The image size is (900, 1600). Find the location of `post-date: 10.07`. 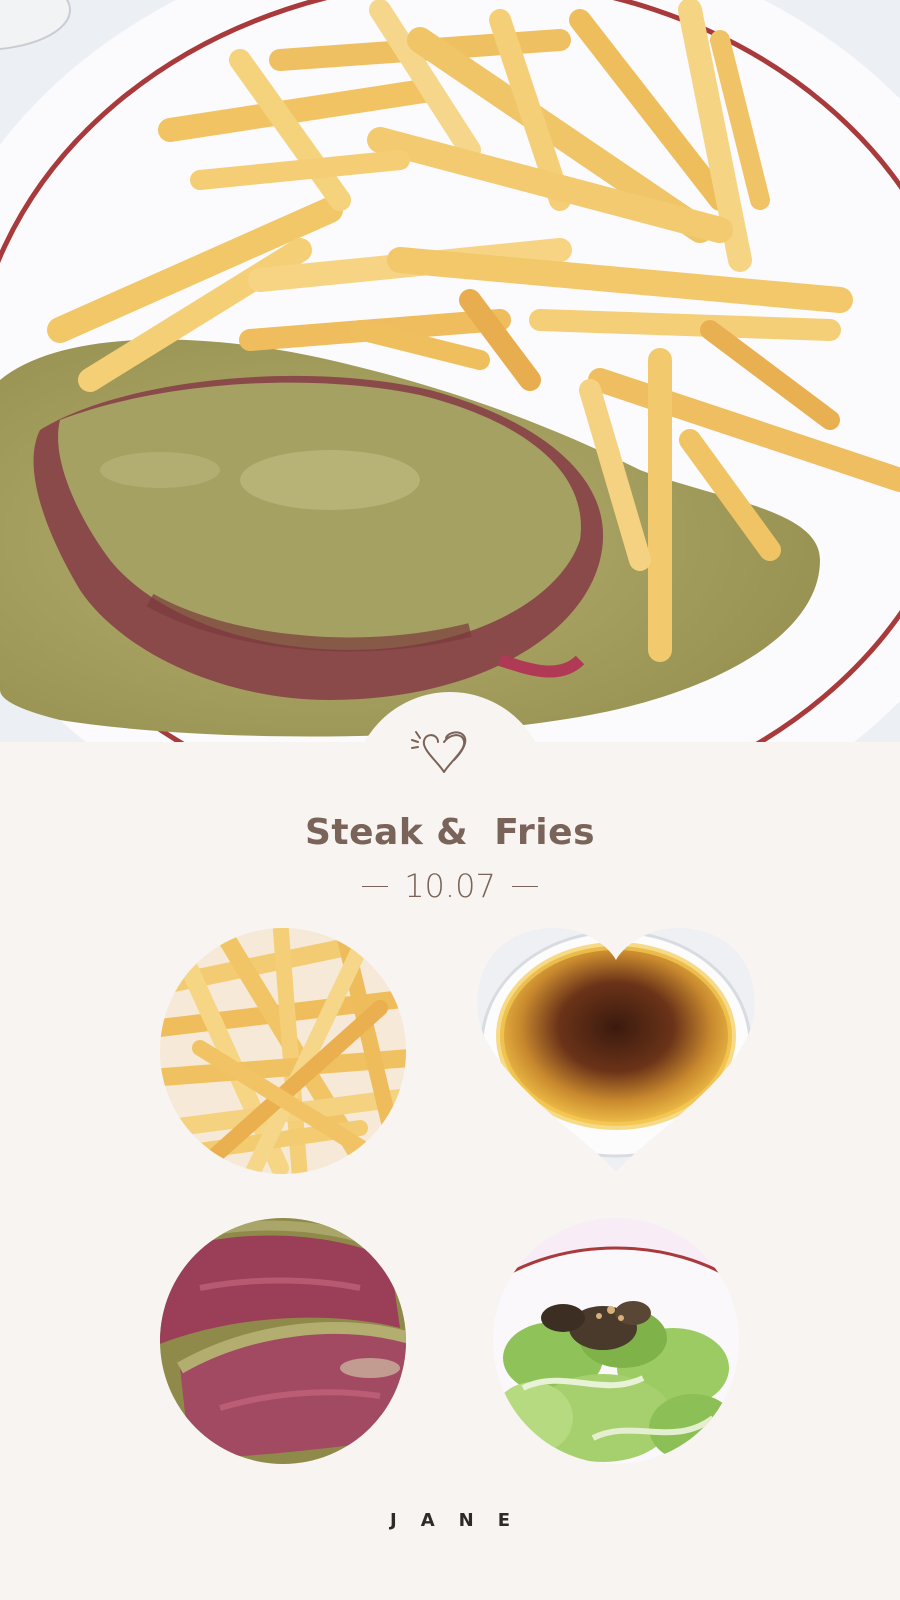

post-date: 10.07 is located at coordinates (450, 886).